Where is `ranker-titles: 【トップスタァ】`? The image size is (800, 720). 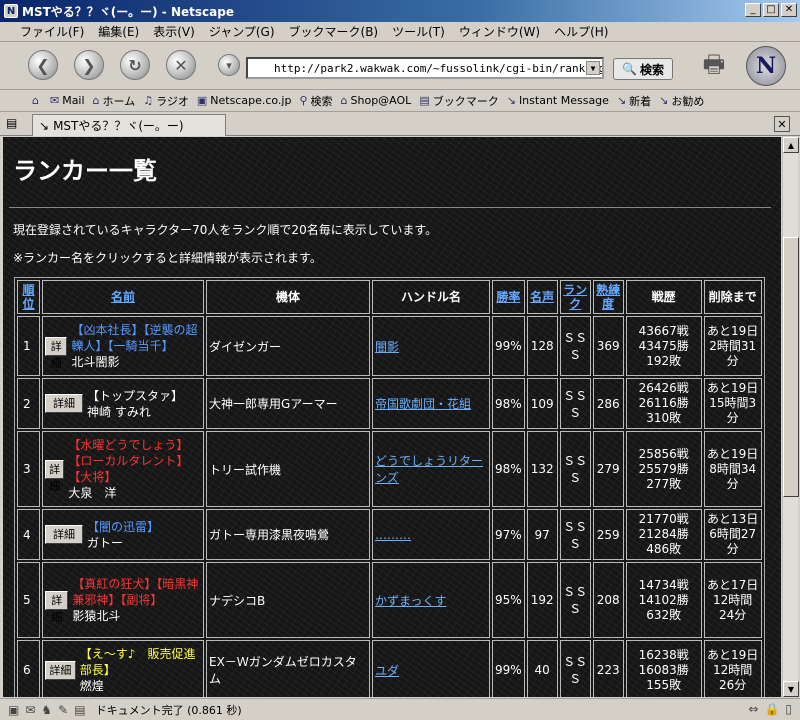 ranker-titles: 【トップスタァ】 is located at coordinates (135, 395).